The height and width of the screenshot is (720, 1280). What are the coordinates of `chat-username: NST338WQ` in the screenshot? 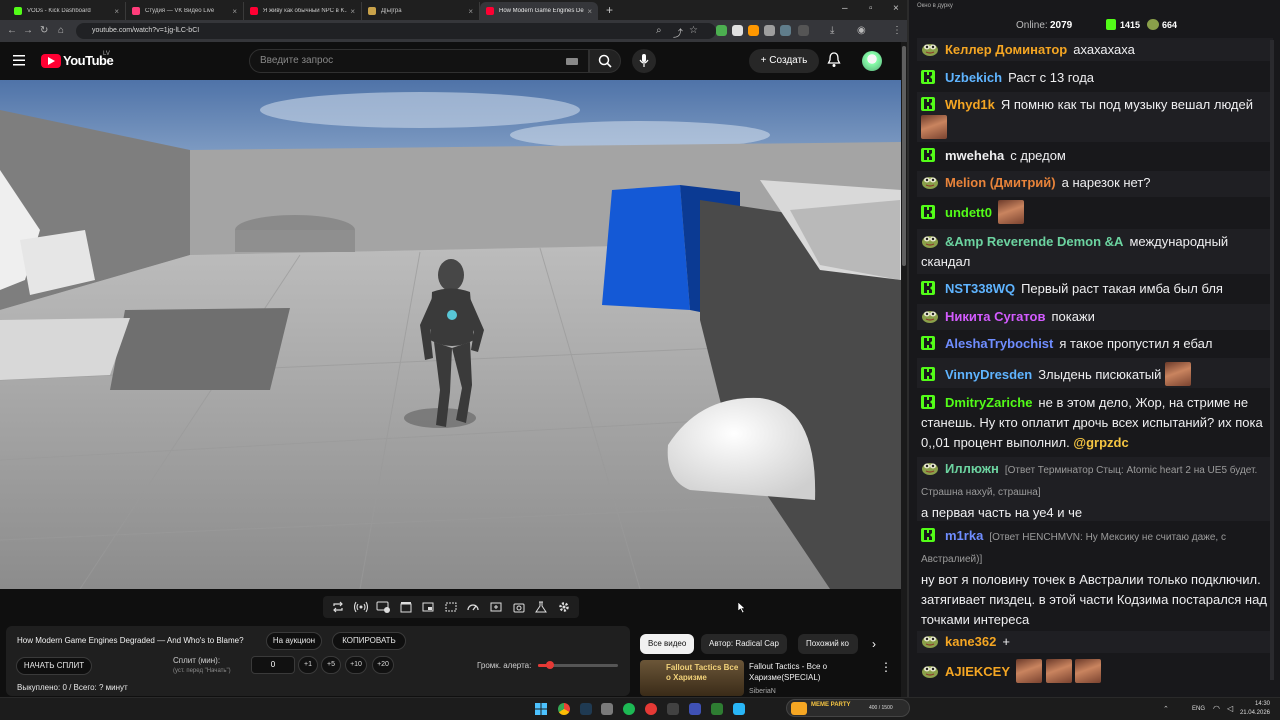 It's located at (980, 288).